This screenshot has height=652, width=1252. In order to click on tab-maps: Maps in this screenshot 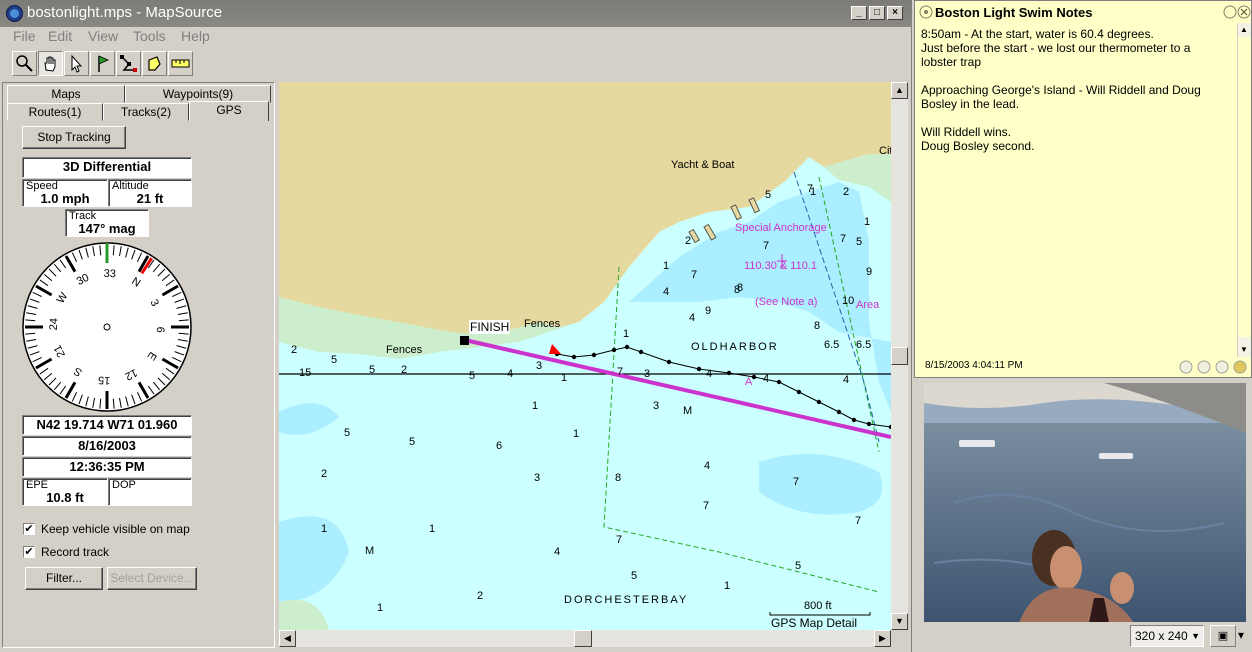, I will do `click(66, 94)`.